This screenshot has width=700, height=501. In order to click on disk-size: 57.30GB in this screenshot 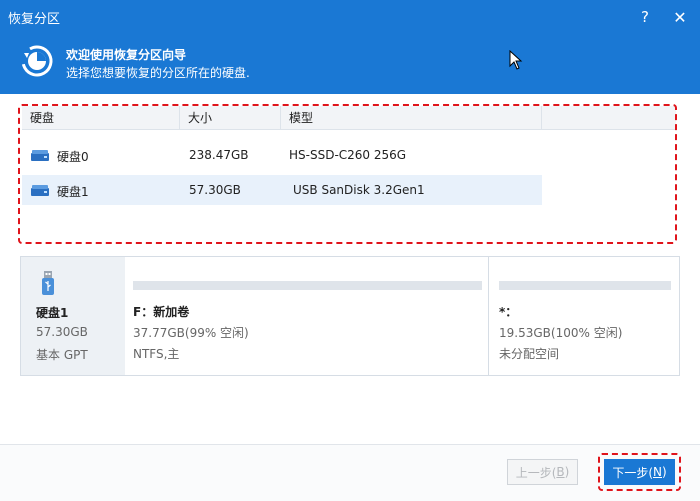, I will do `click(215, 190)`.